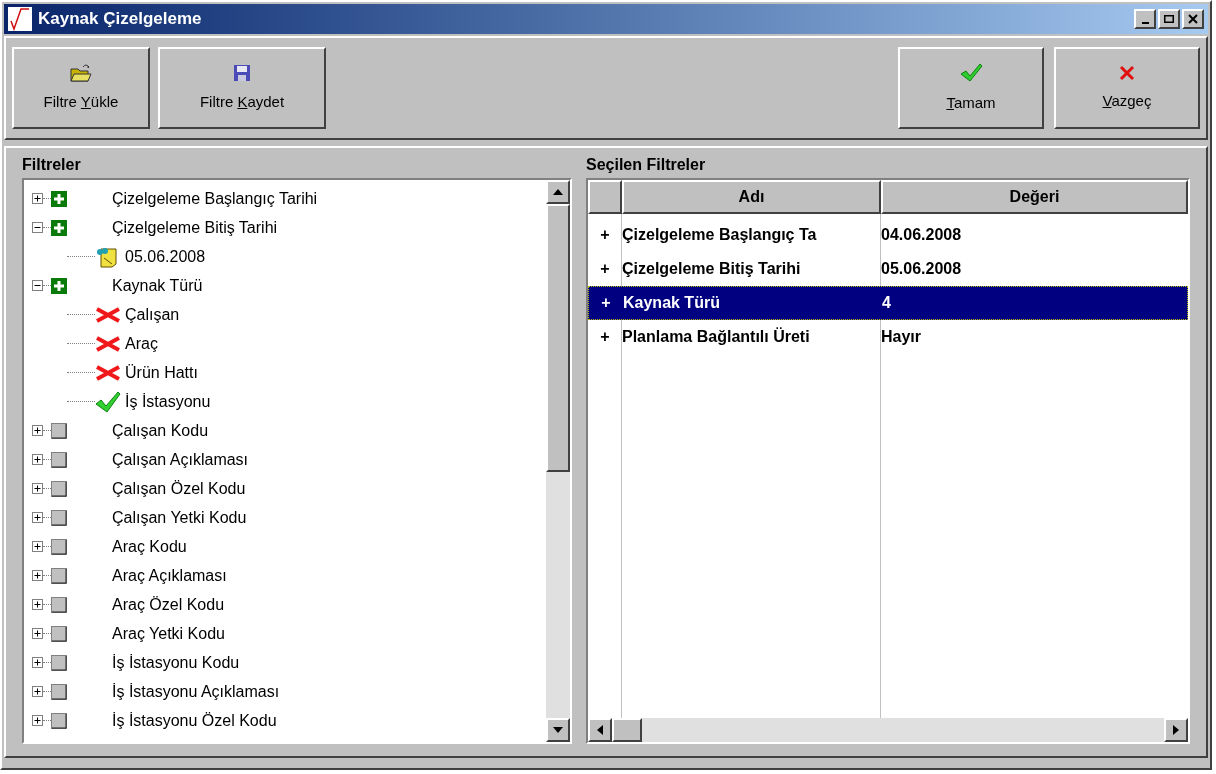 The image size is (1216, 774). What do you see at coordinates (20, 19) in the screenshot?
I see `app-logo-icon` at bounding box center [20, 19].